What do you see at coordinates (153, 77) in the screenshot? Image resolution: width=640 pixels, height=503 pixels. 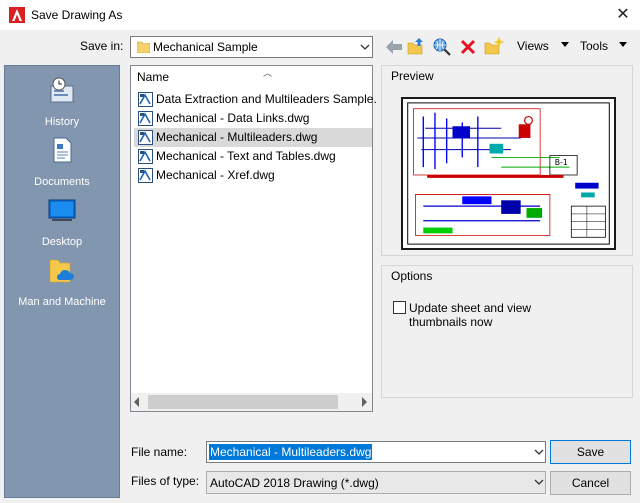 I see `column-header-name: Name` at bounding box center [153, 77].